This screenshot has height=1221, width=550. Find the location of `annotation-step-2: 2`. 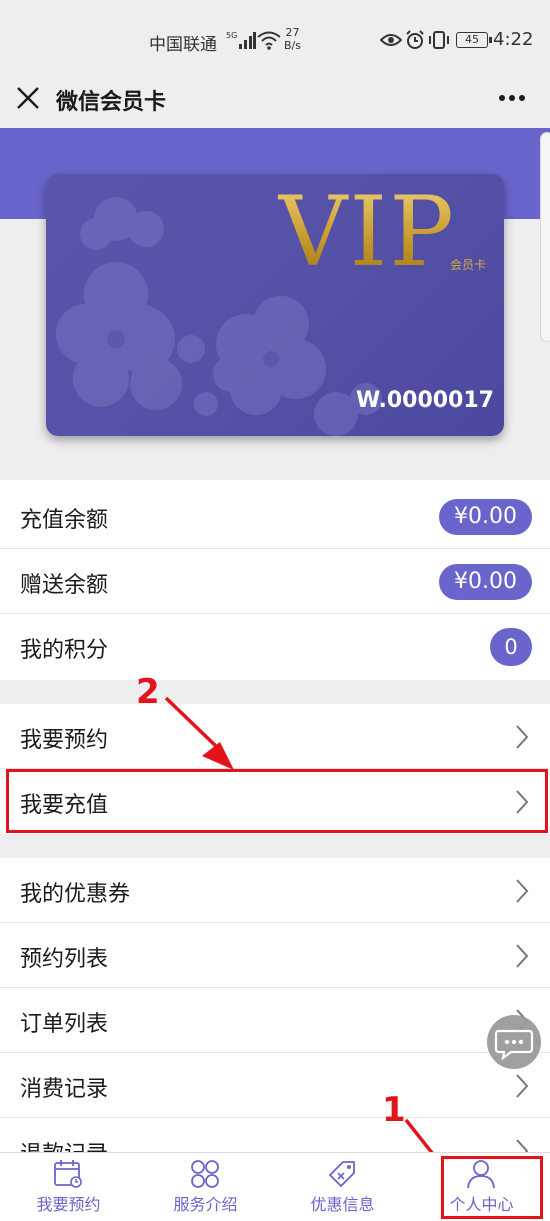

annotation-step-2: 2 is located at coordinates (148, 692).